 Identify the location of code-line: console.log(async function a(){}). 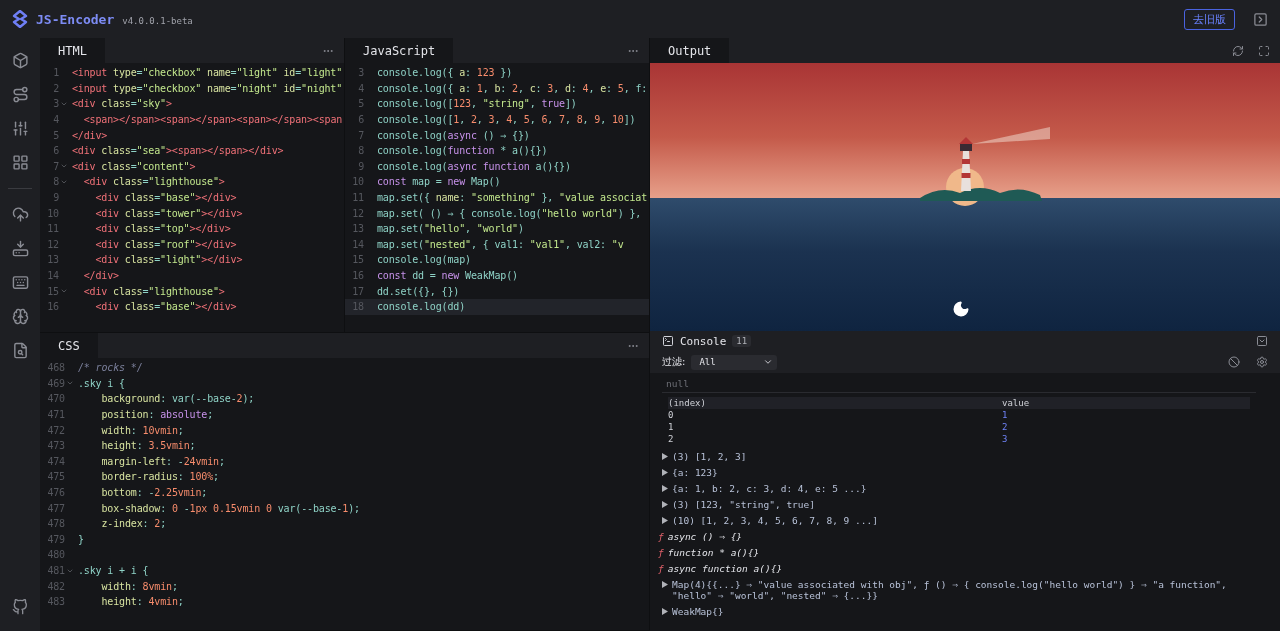
(474, 166).